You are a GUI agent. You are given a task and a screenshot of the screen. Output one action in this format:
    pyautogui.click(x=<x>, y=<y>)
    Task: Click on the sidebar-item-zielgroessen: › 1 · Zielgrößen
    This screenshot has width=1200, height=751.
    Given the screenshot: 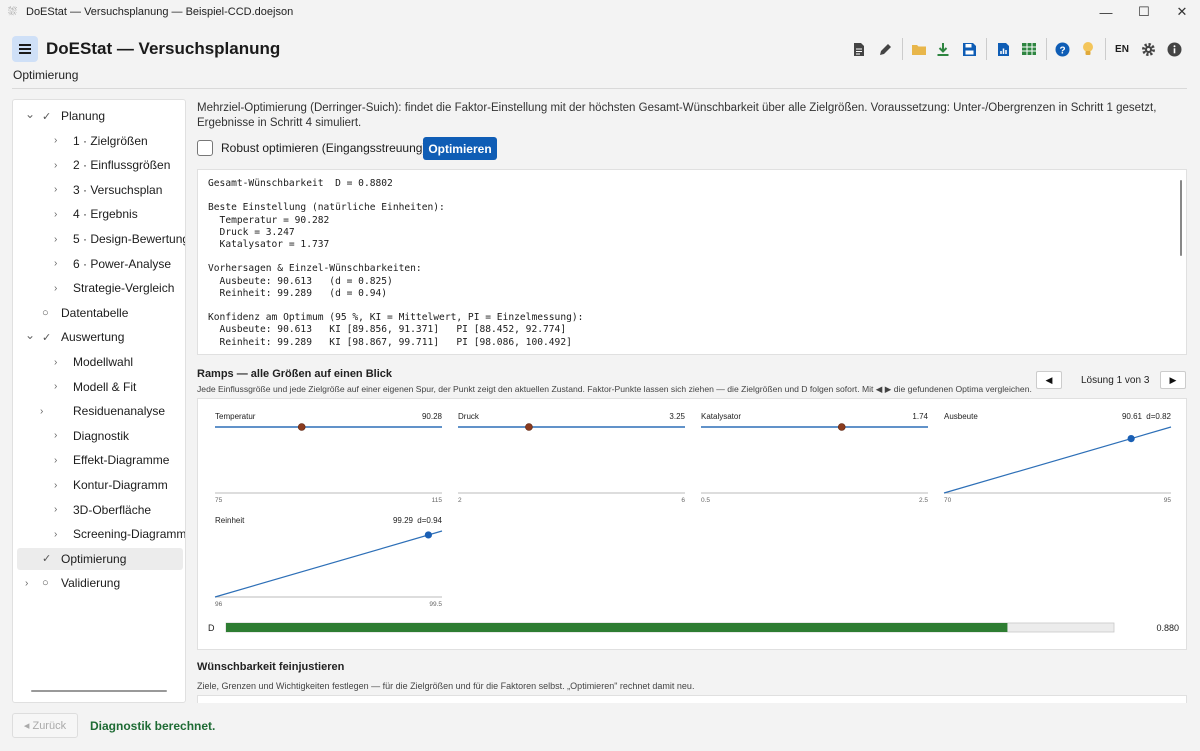 What is the action you would take?
    pyautogui.click(x=100, y=141)
    